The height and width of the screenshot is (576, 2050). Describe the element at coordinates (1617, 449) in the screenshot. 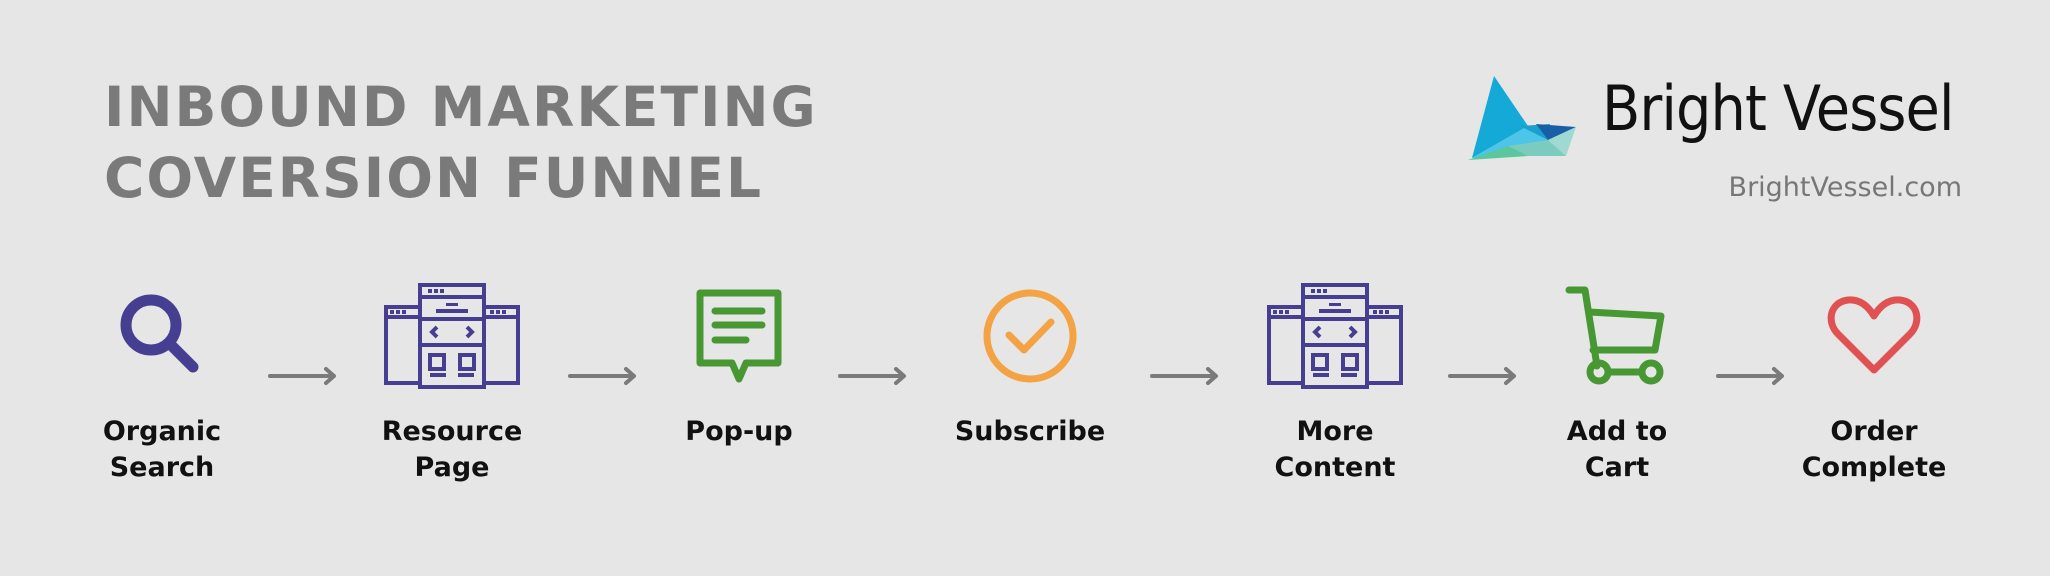

I see `step-label: Add to Cart` at that location.